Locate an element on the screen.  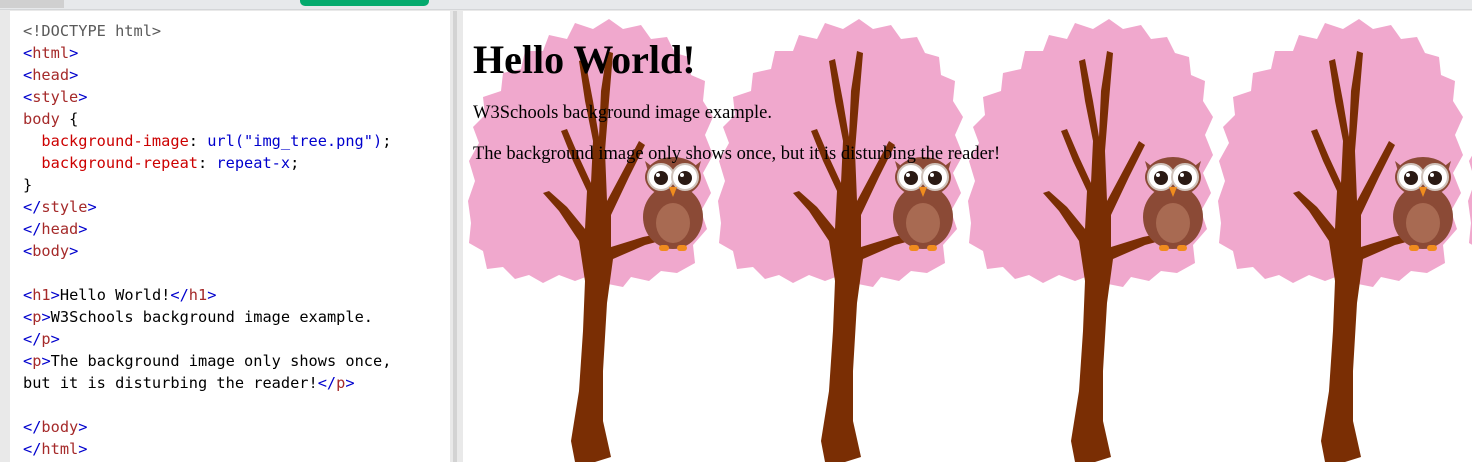
code-selector-body: body is located at coordinates (41, 119).